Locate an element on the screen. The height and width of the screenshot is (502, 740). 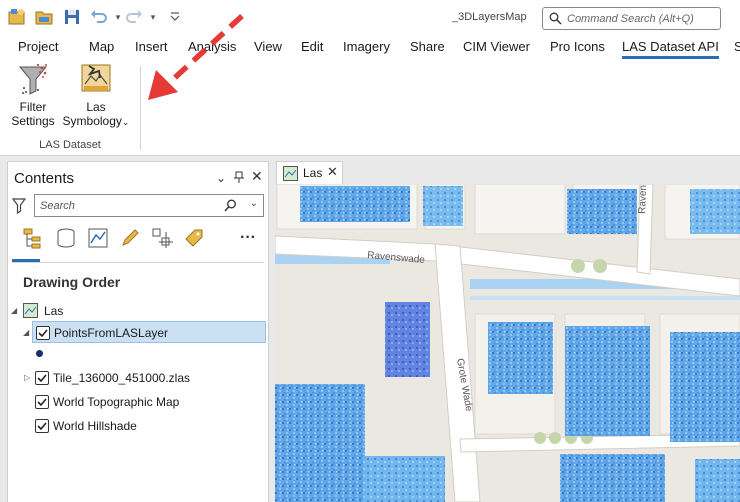
contents-search: ⌄ is located at coordinates (149, 205).